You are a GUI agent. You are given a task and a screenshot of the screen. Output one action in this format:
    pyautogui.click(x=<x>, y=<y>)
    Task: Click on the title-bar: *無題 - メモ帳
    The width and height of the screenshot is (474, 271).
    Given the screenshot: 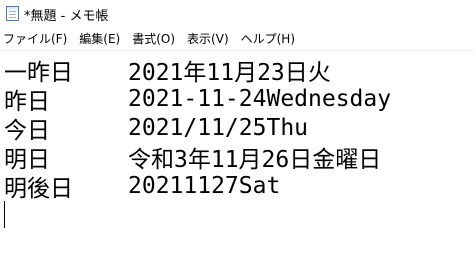 What is the action you would take?
    pyautogui.click(x=237, y=14)
    